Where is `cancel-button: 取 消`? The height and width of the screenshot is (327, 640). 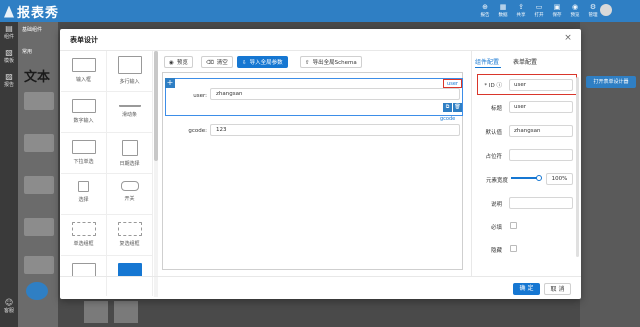 cancel-button: 取 消 is located at coordinates (557, 289).